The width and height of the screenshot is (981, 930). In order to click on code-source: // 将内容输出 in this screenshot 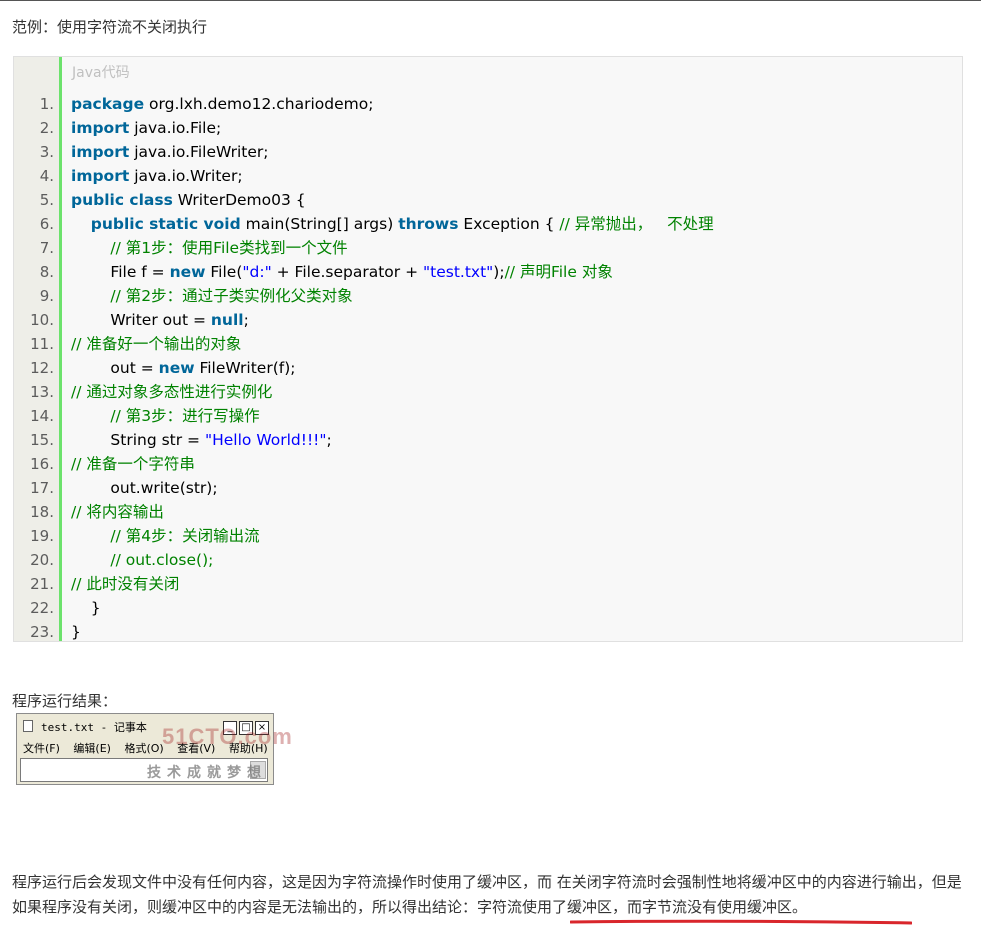, I will do `click(117, 512)`.